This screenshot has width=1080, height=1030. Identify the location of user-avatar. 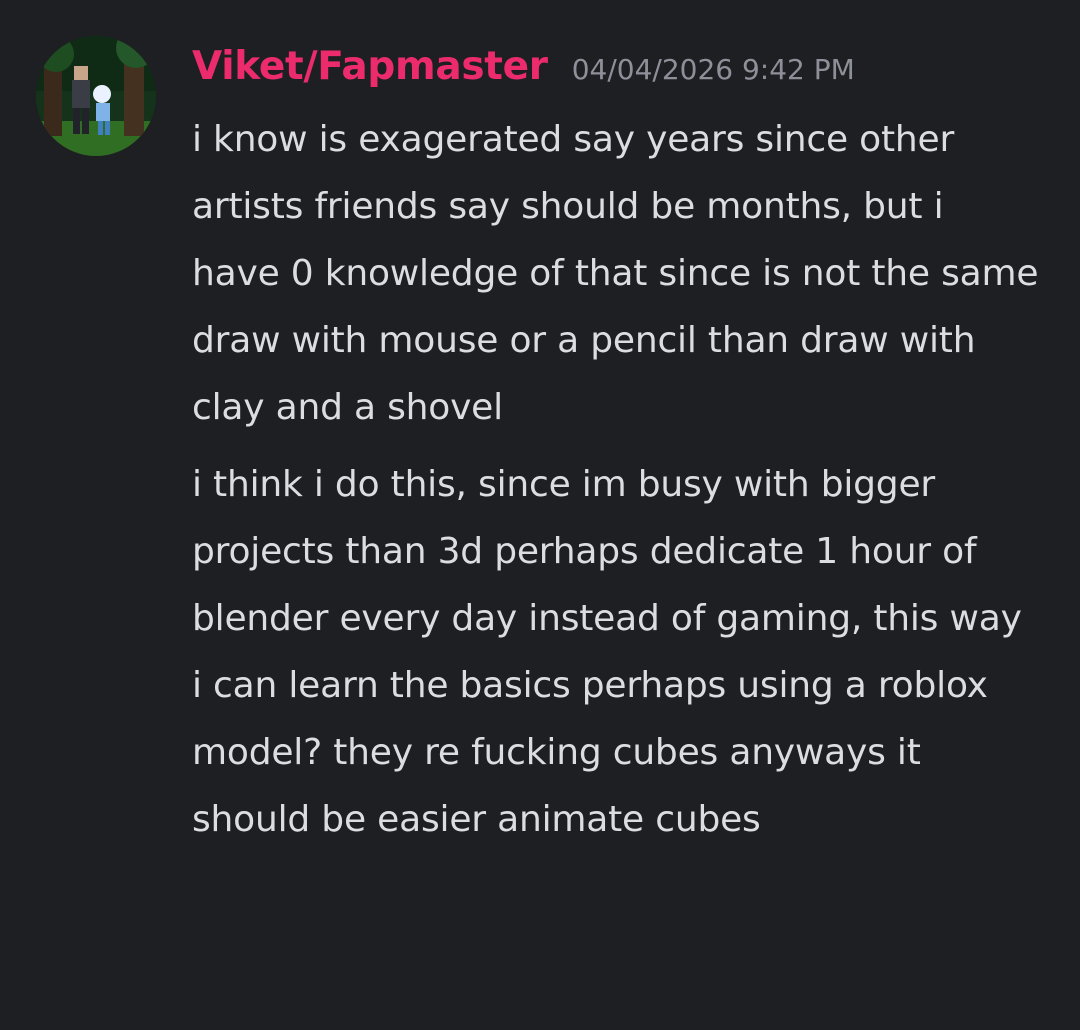
(96, 96).